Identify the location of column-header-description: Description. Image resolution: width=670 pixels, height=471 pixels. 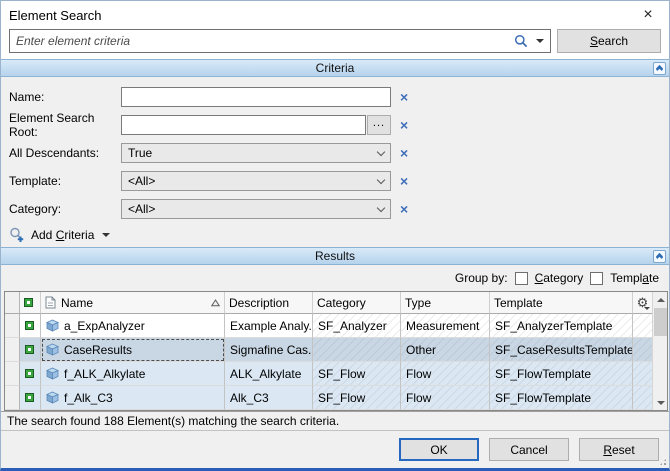
(269, 303).